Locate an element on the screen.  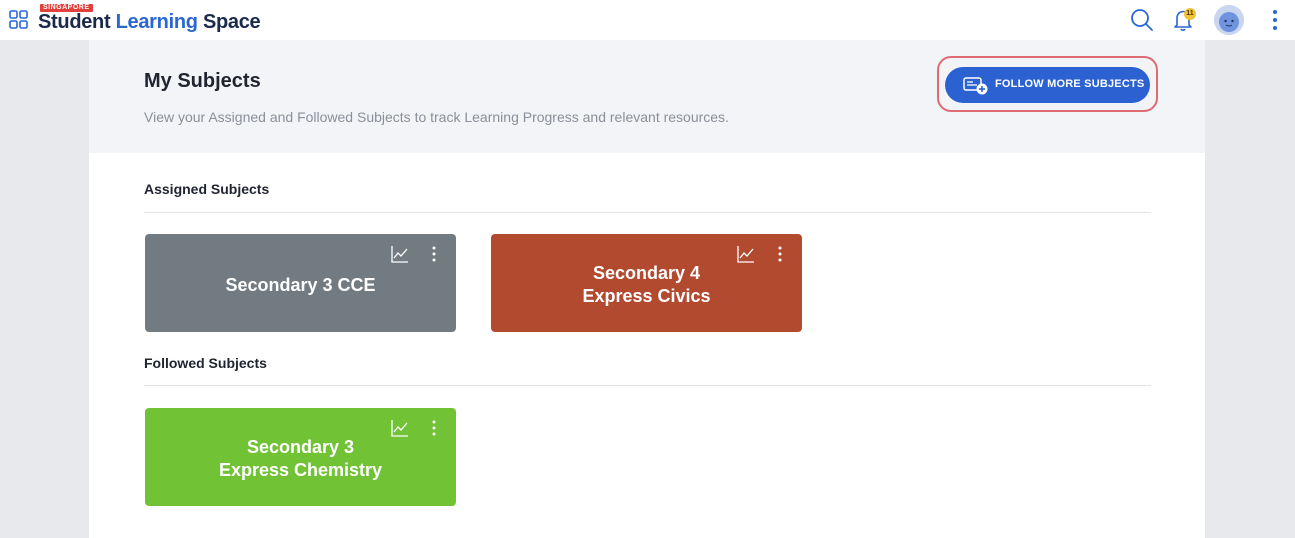
logo-text-learning: Learning is located at coordinates (156, 22).